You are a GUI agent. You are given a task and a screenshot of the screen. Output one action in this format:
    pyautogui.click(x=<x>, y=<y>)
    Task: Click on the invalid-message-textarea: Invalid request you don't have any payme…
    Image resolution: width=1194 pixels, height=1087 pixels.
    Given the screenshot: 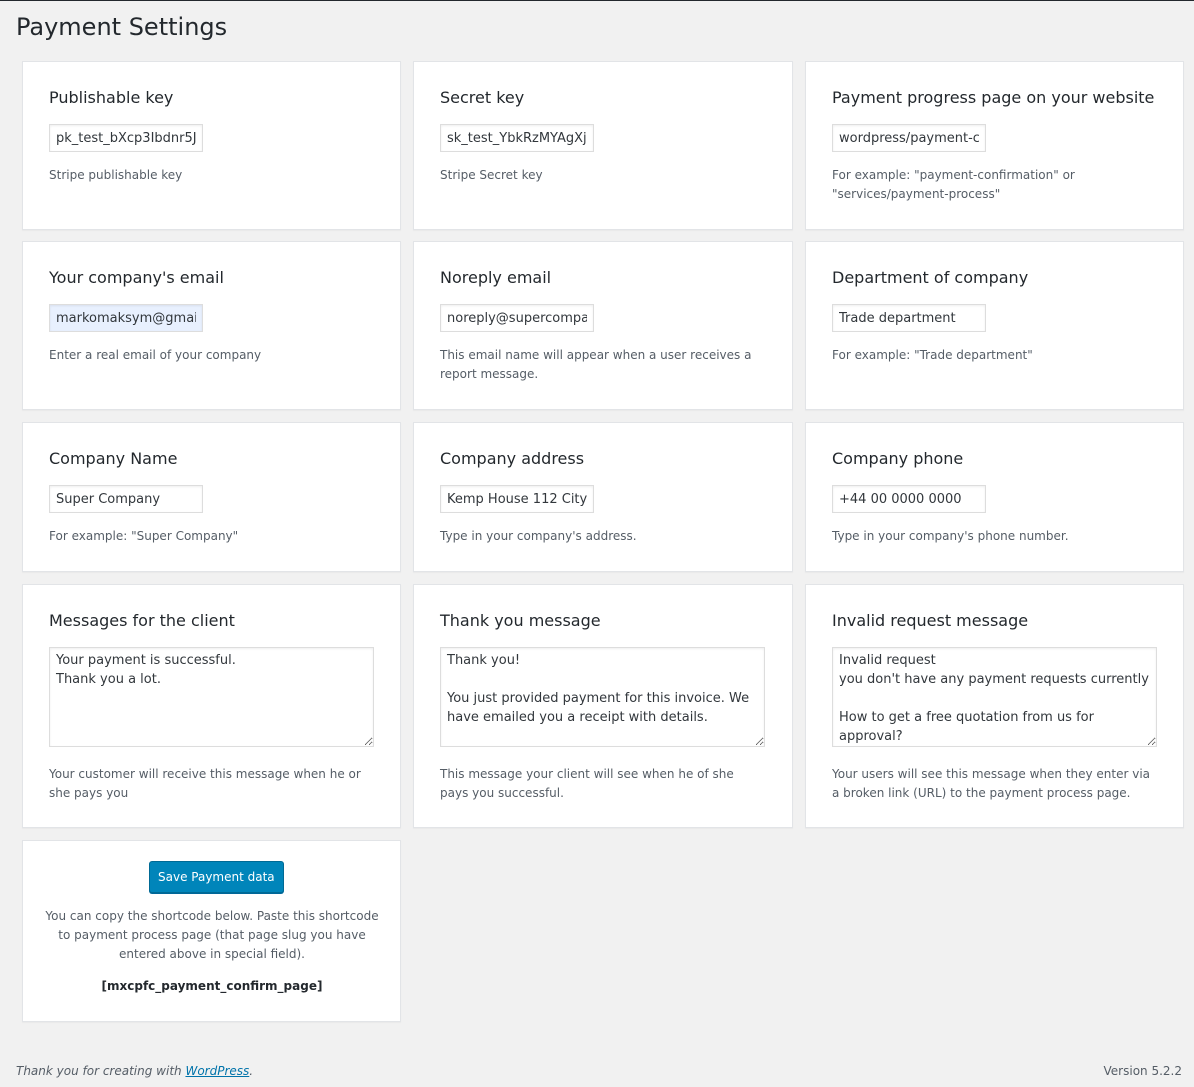 What is the action you would take?
    pyautogui.click(x=994, y=697)
    